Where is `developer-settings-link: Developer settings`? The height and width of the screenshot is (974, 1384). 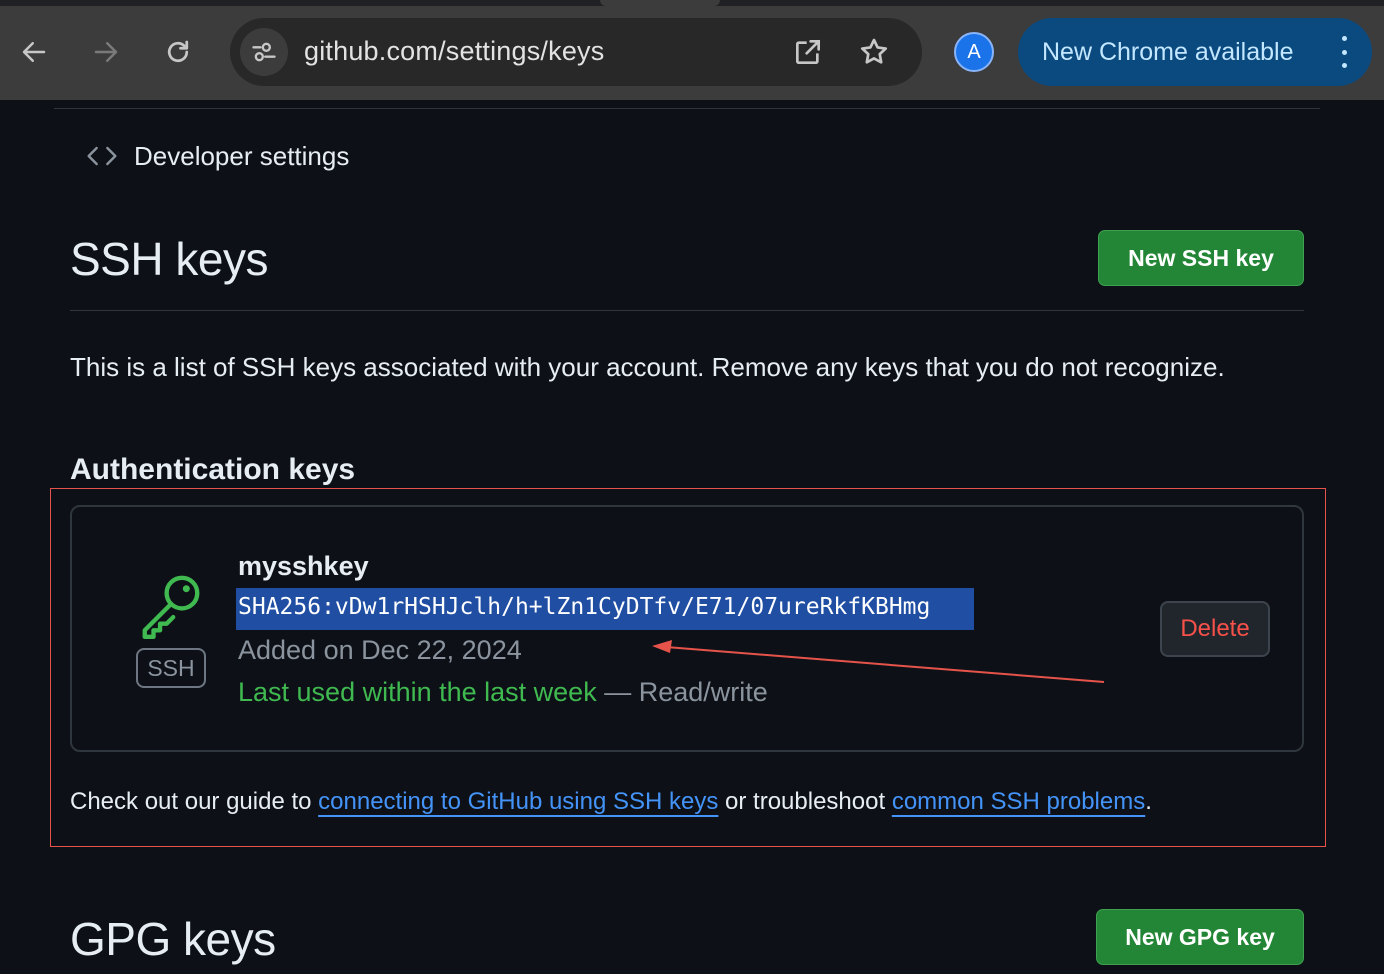 developer-settings-link: Developer settings is located at coordinates (217, 156).